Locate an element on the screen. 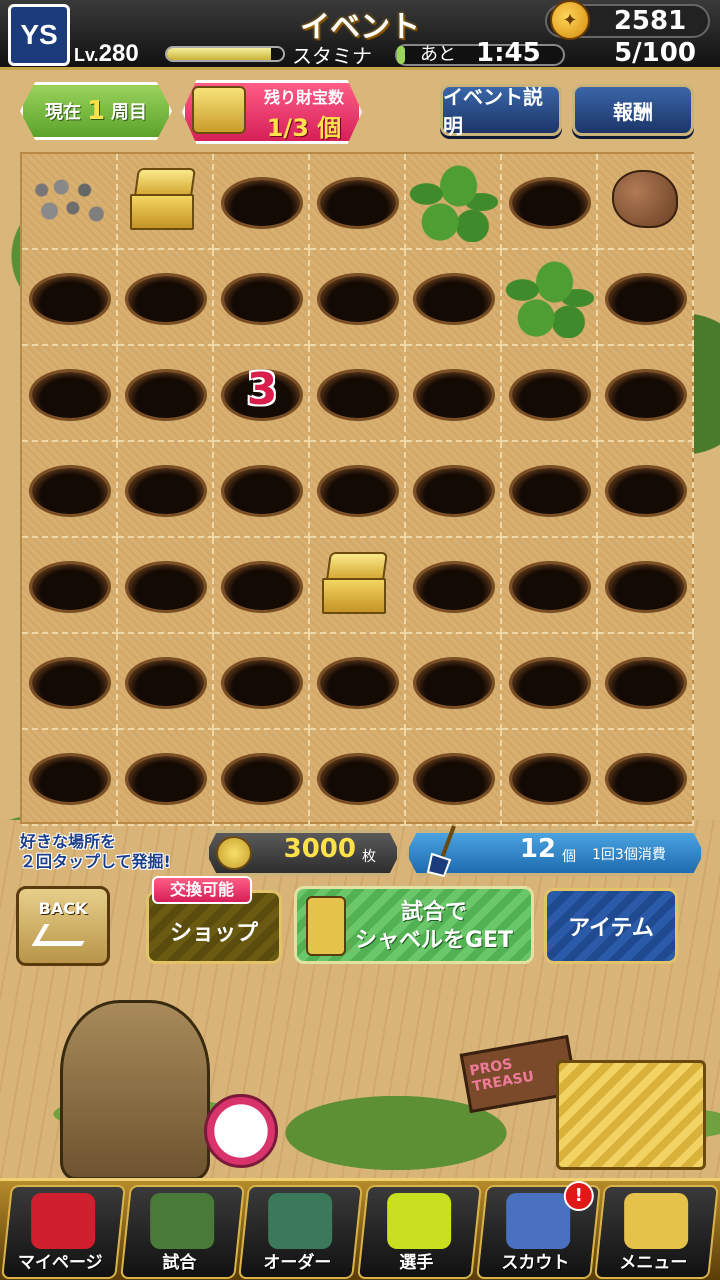 This screenshot has width=720, height=1280. round-number: 1 is located at coordinates (96, 111).